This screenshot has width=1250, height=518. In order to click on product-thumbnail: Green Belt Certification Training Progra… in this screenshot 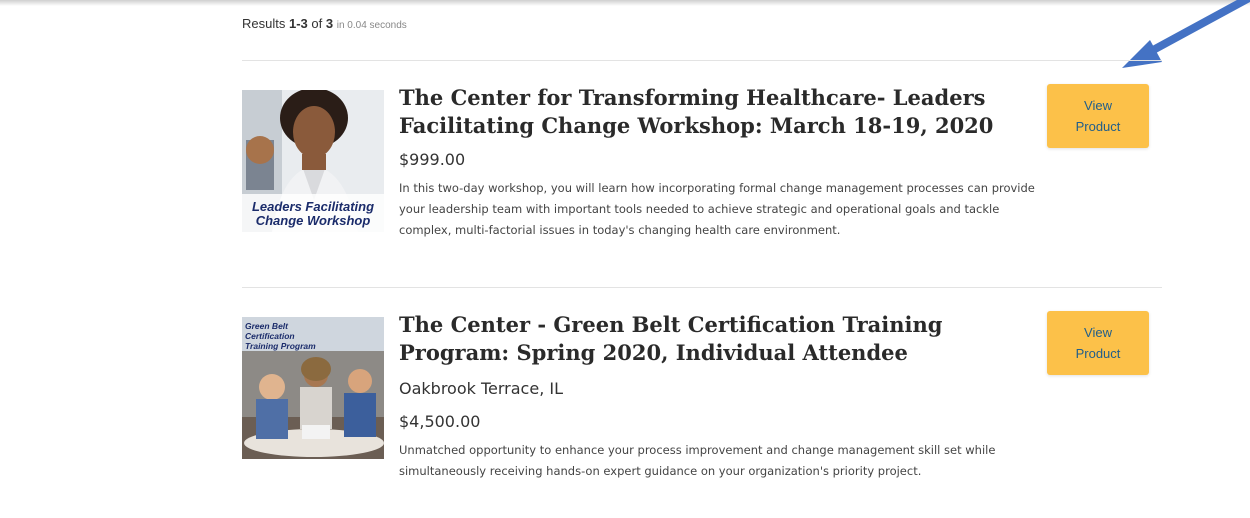, I will do `click(313, 388)`.